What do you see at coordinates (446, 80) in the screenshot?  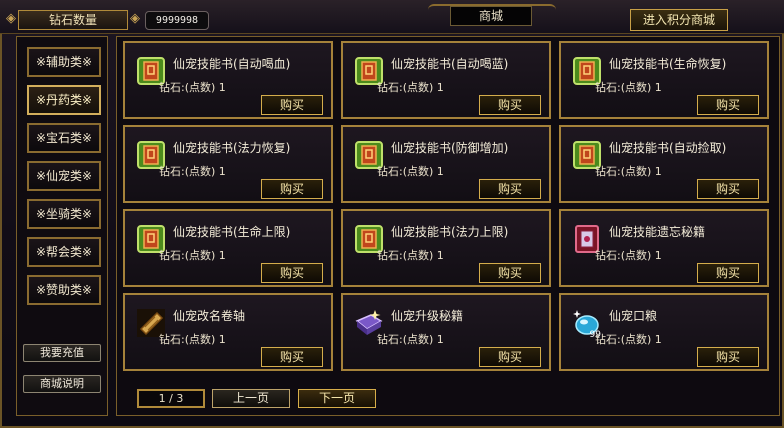 I see `item-card: 仙宠技能书(自动喝蓝) 钻石:(点数) 1 购买` at bounding box center [446, 80].